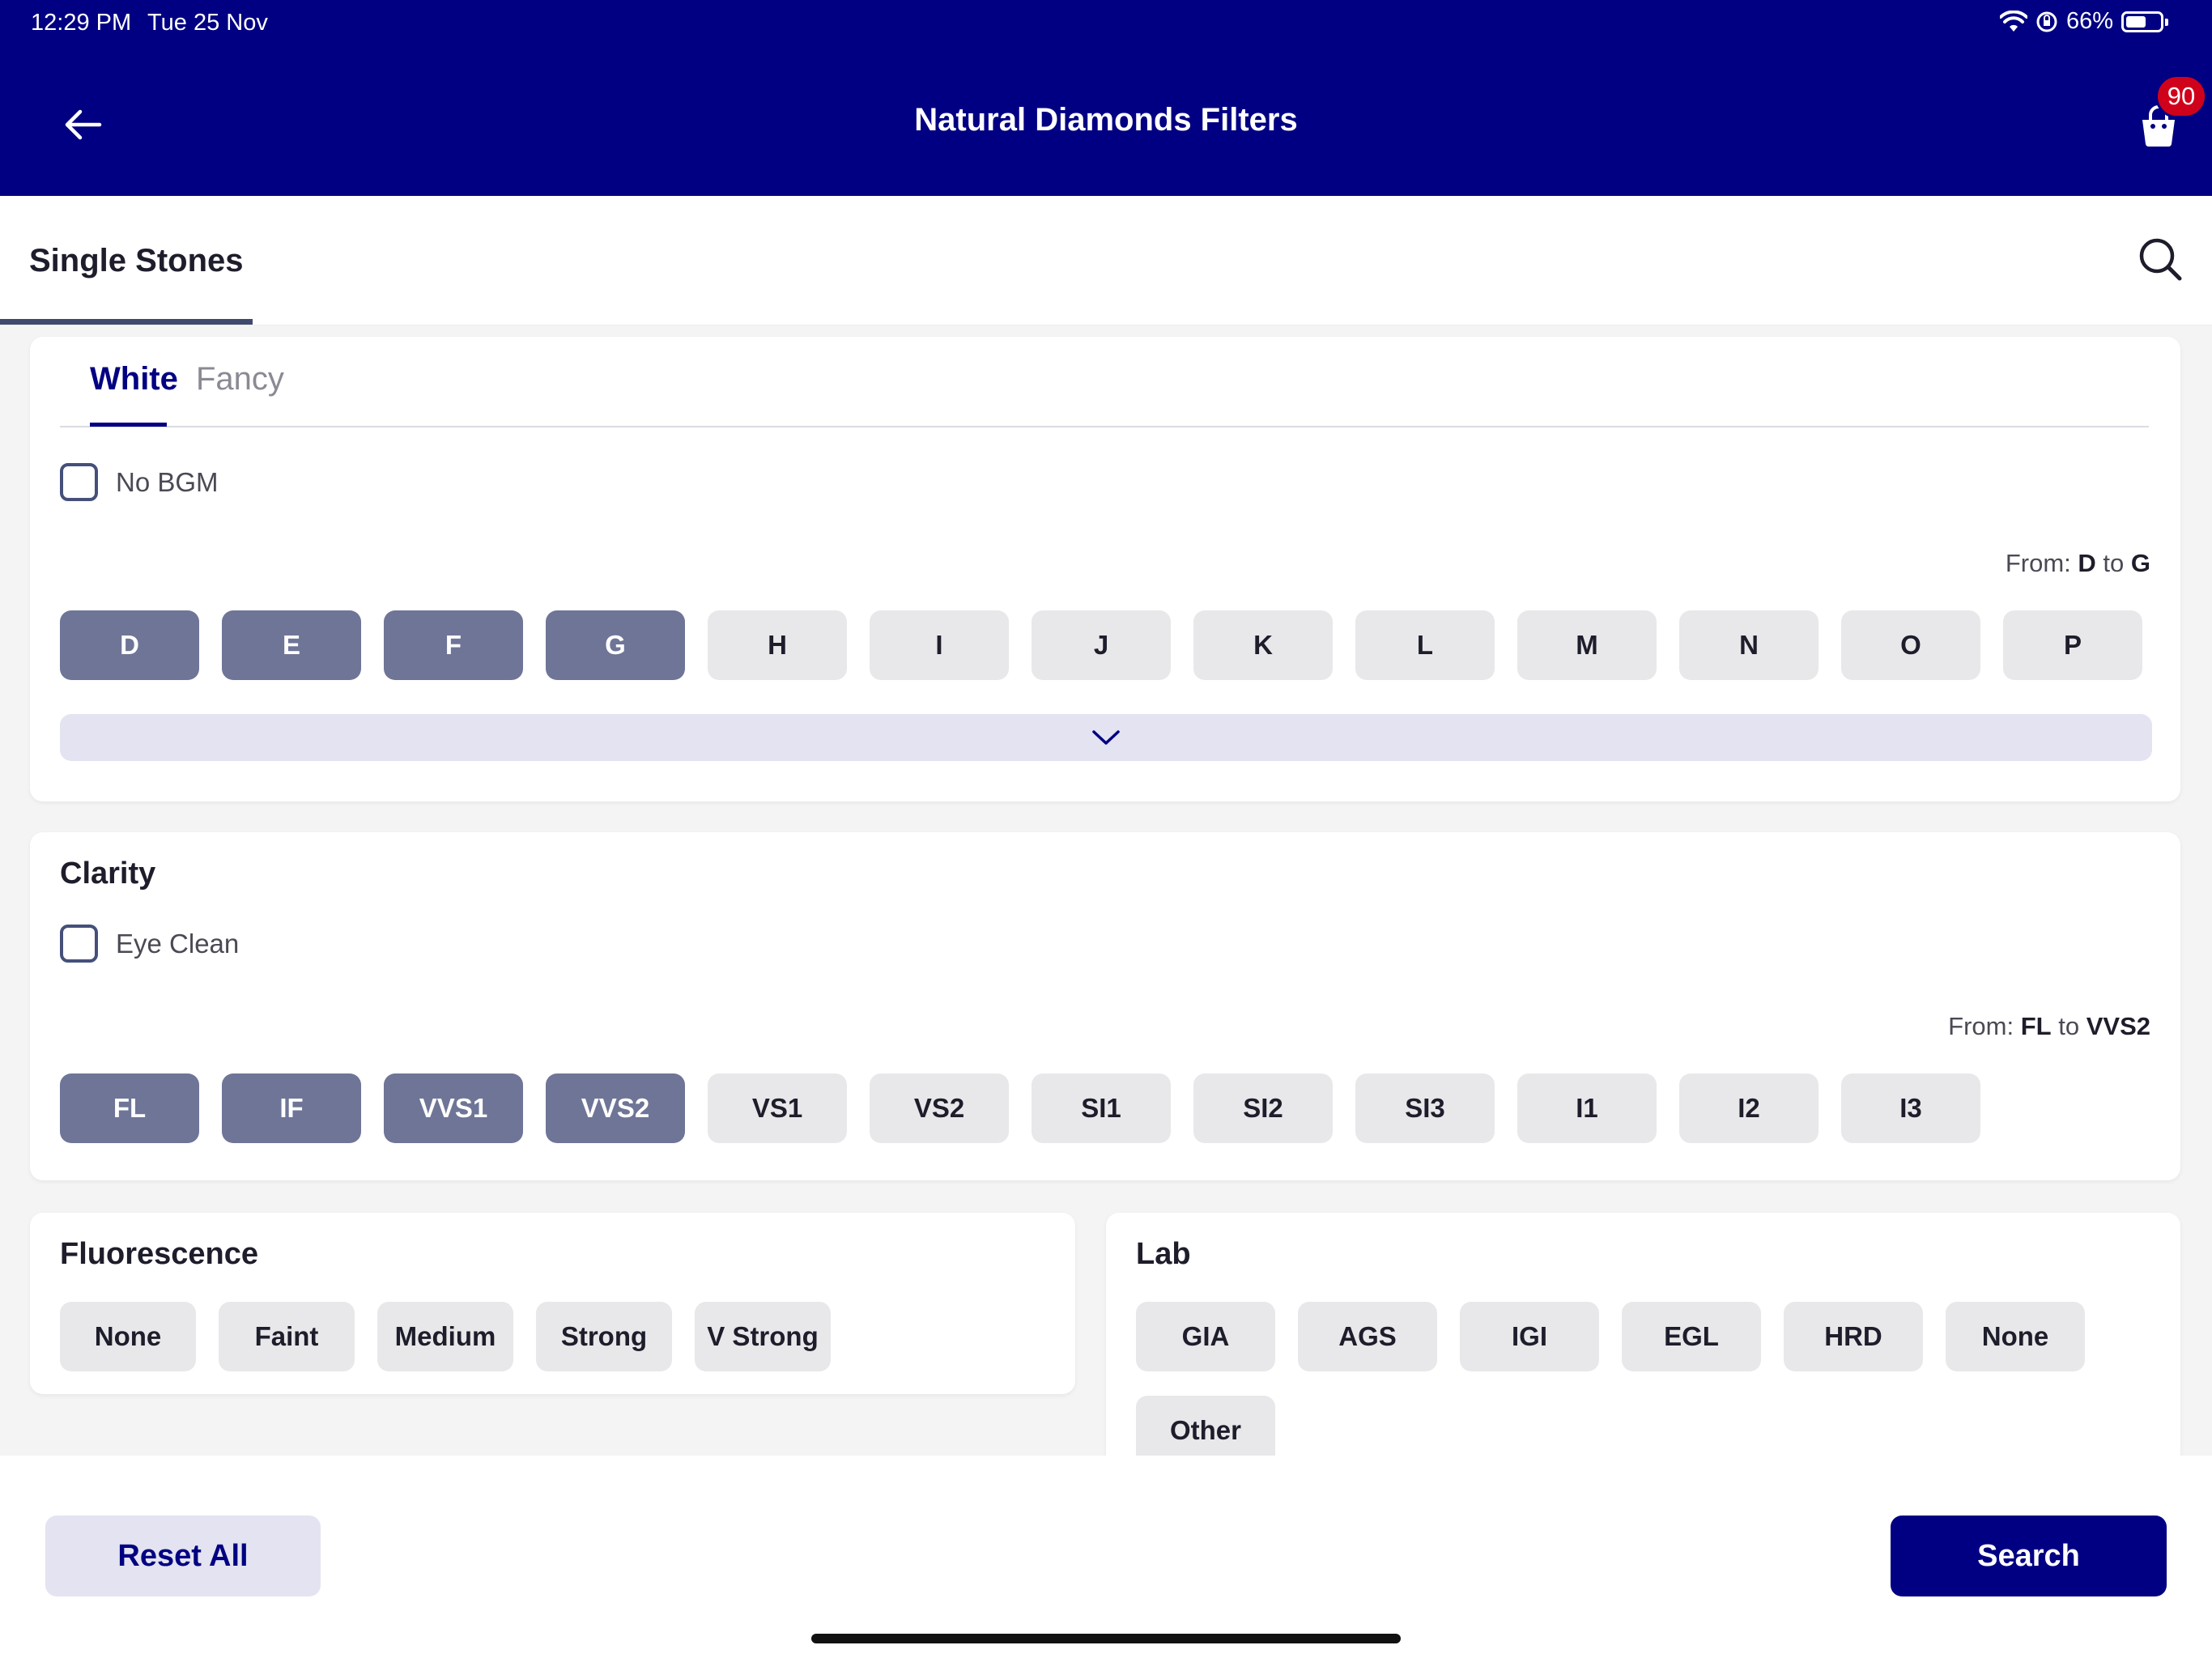  Describe the element at coordinates (291, 1108) in the screenshot. I see `clarity-grade-chip: IF` at that location.